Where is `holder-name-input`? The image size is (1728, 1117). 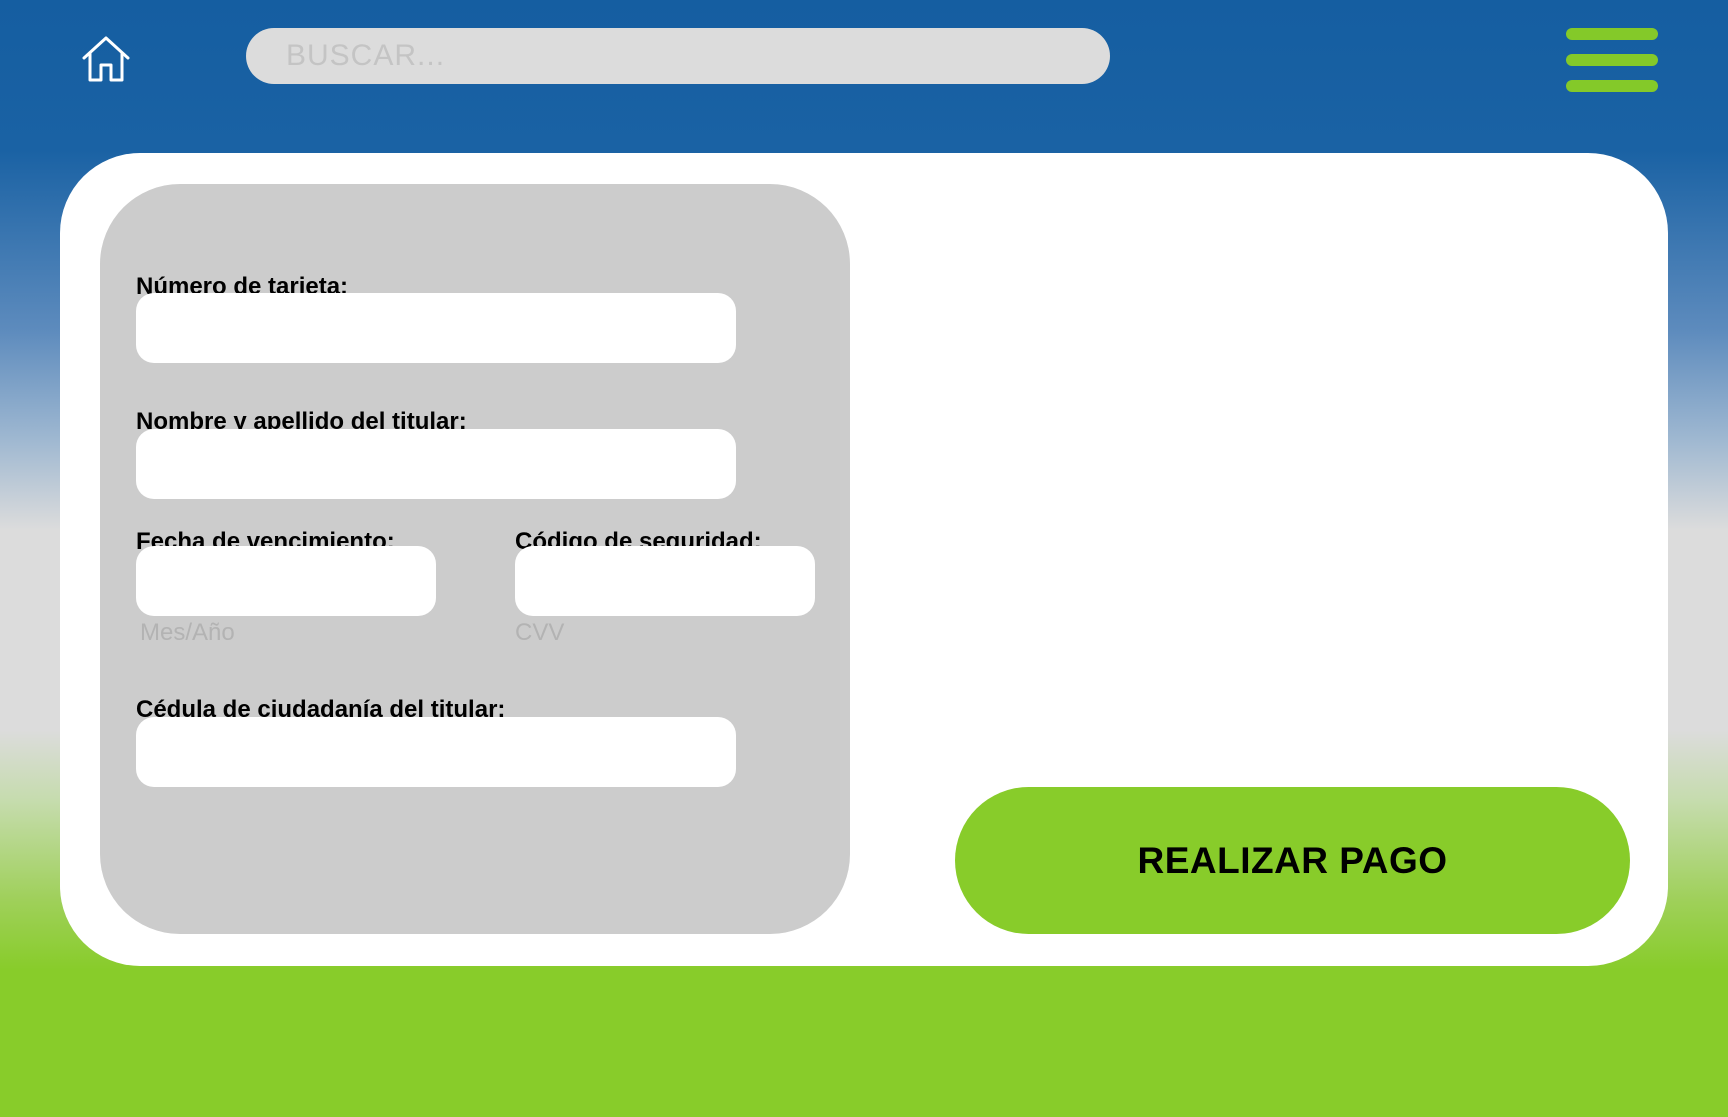
holder-name-input is located at coordinates (436, 464).